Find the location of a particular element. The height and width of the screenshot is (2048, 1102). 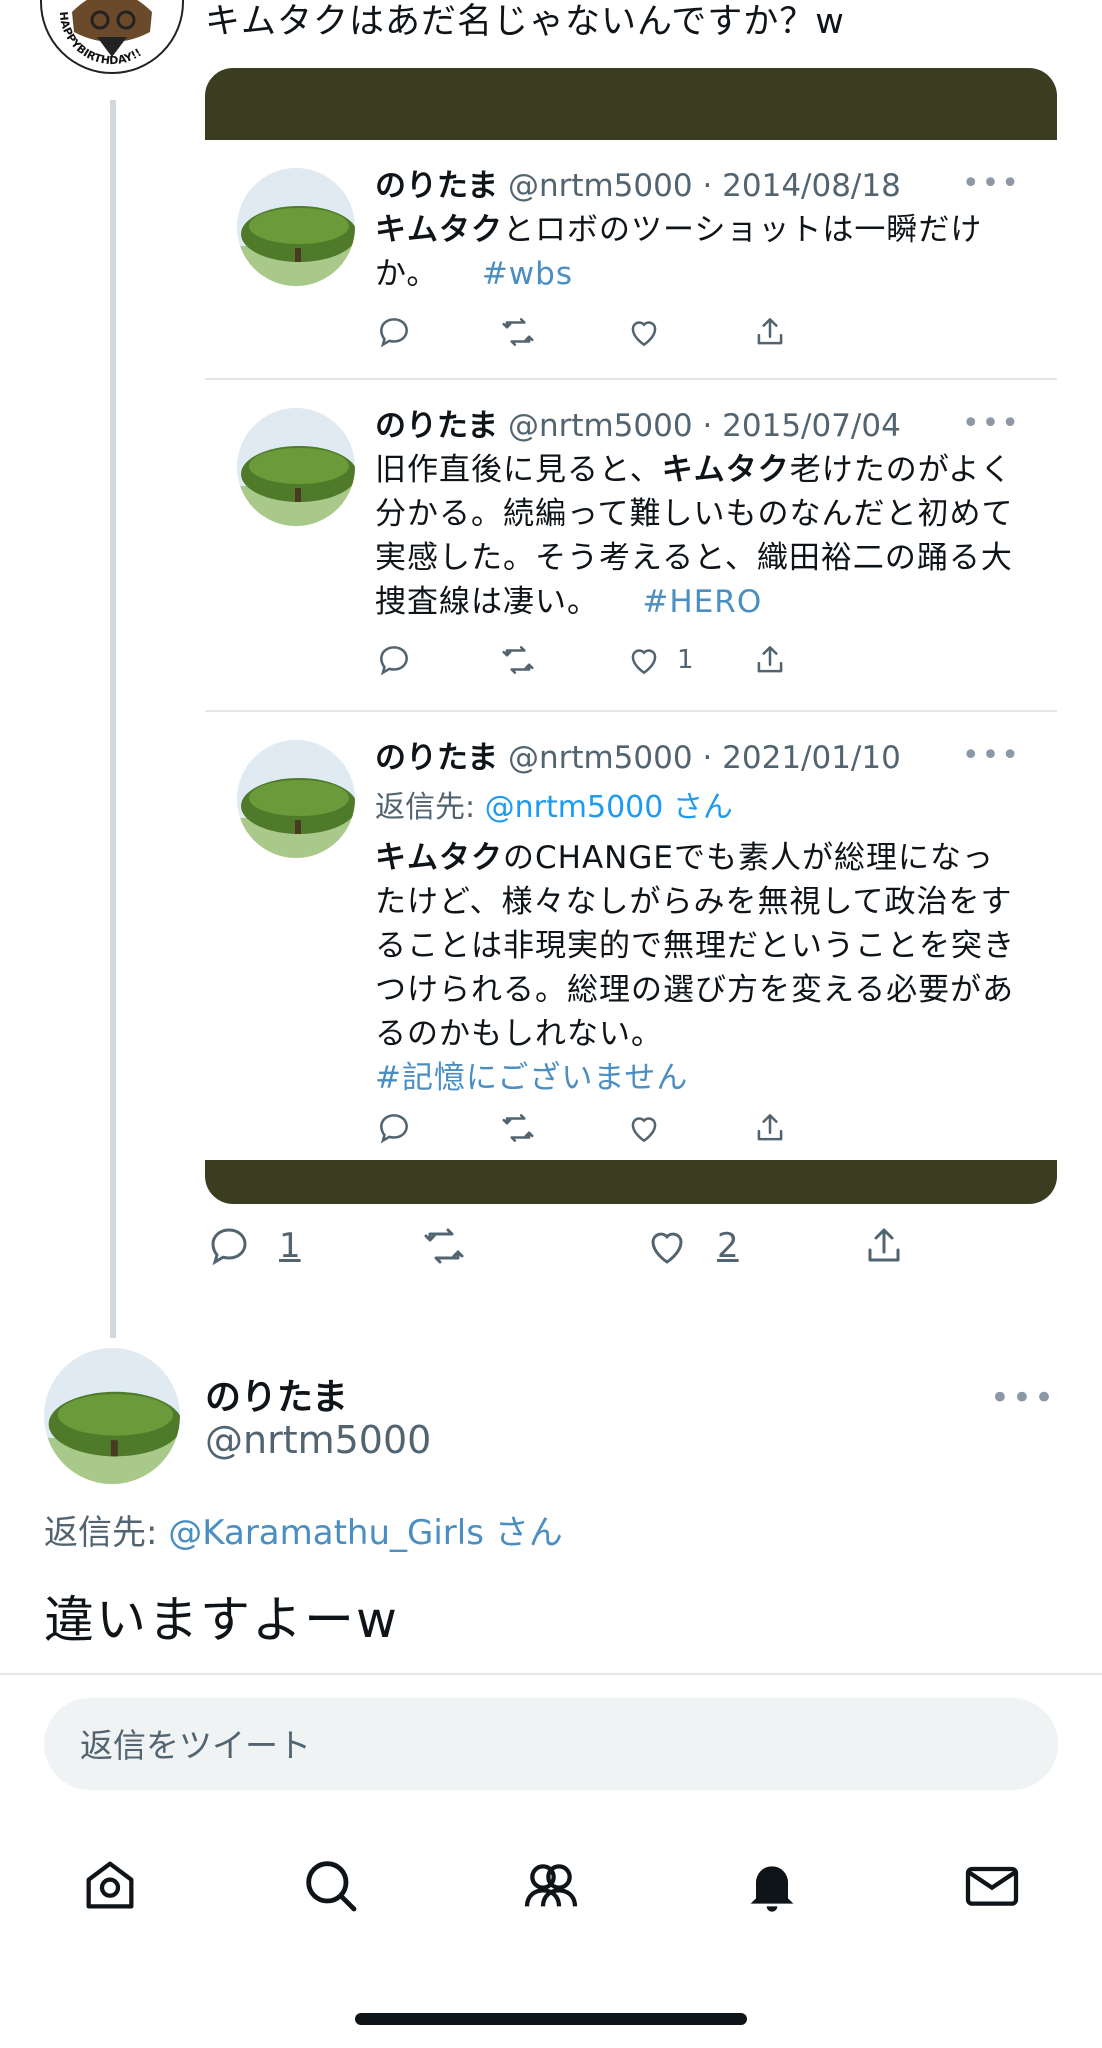

like-count: 2 is located at coordinates (728, 1246).